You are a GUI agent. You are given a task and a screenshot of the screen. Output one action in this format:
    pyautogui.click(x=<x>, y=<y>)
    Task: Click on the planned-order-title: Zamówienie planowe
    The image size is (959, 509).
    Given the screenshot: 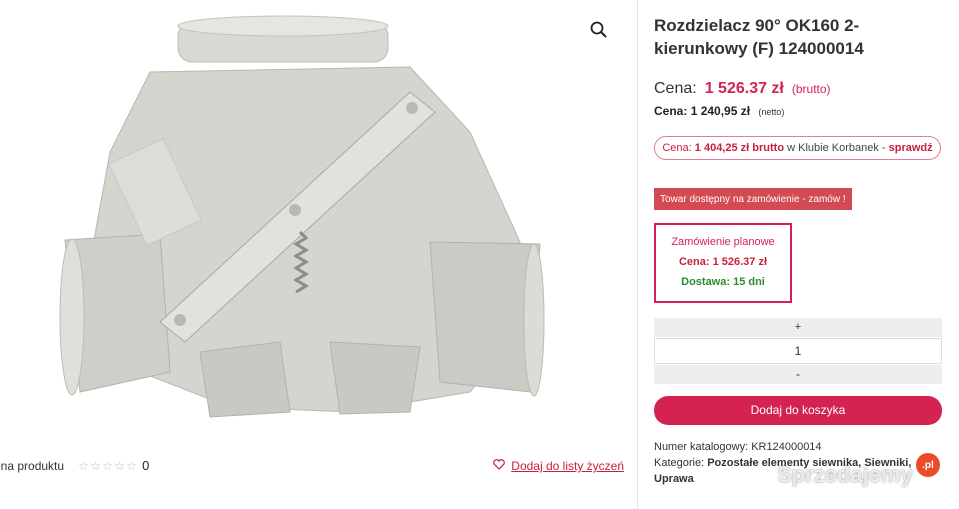 What is the action you would take?
    pyautogui.click(x=723, y=242)
    